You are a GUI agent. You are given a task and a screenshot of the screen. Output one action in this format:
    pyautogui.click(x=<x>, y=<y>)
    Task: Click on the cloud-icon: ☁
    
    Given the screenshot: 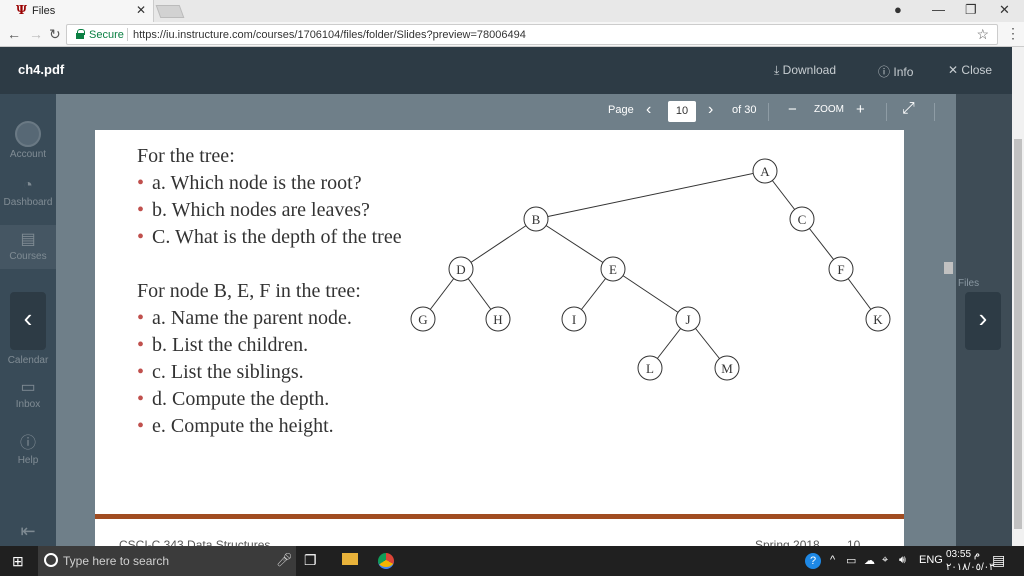 What is the action you would take?
    pyautogui.click(x=869, y=560)
    